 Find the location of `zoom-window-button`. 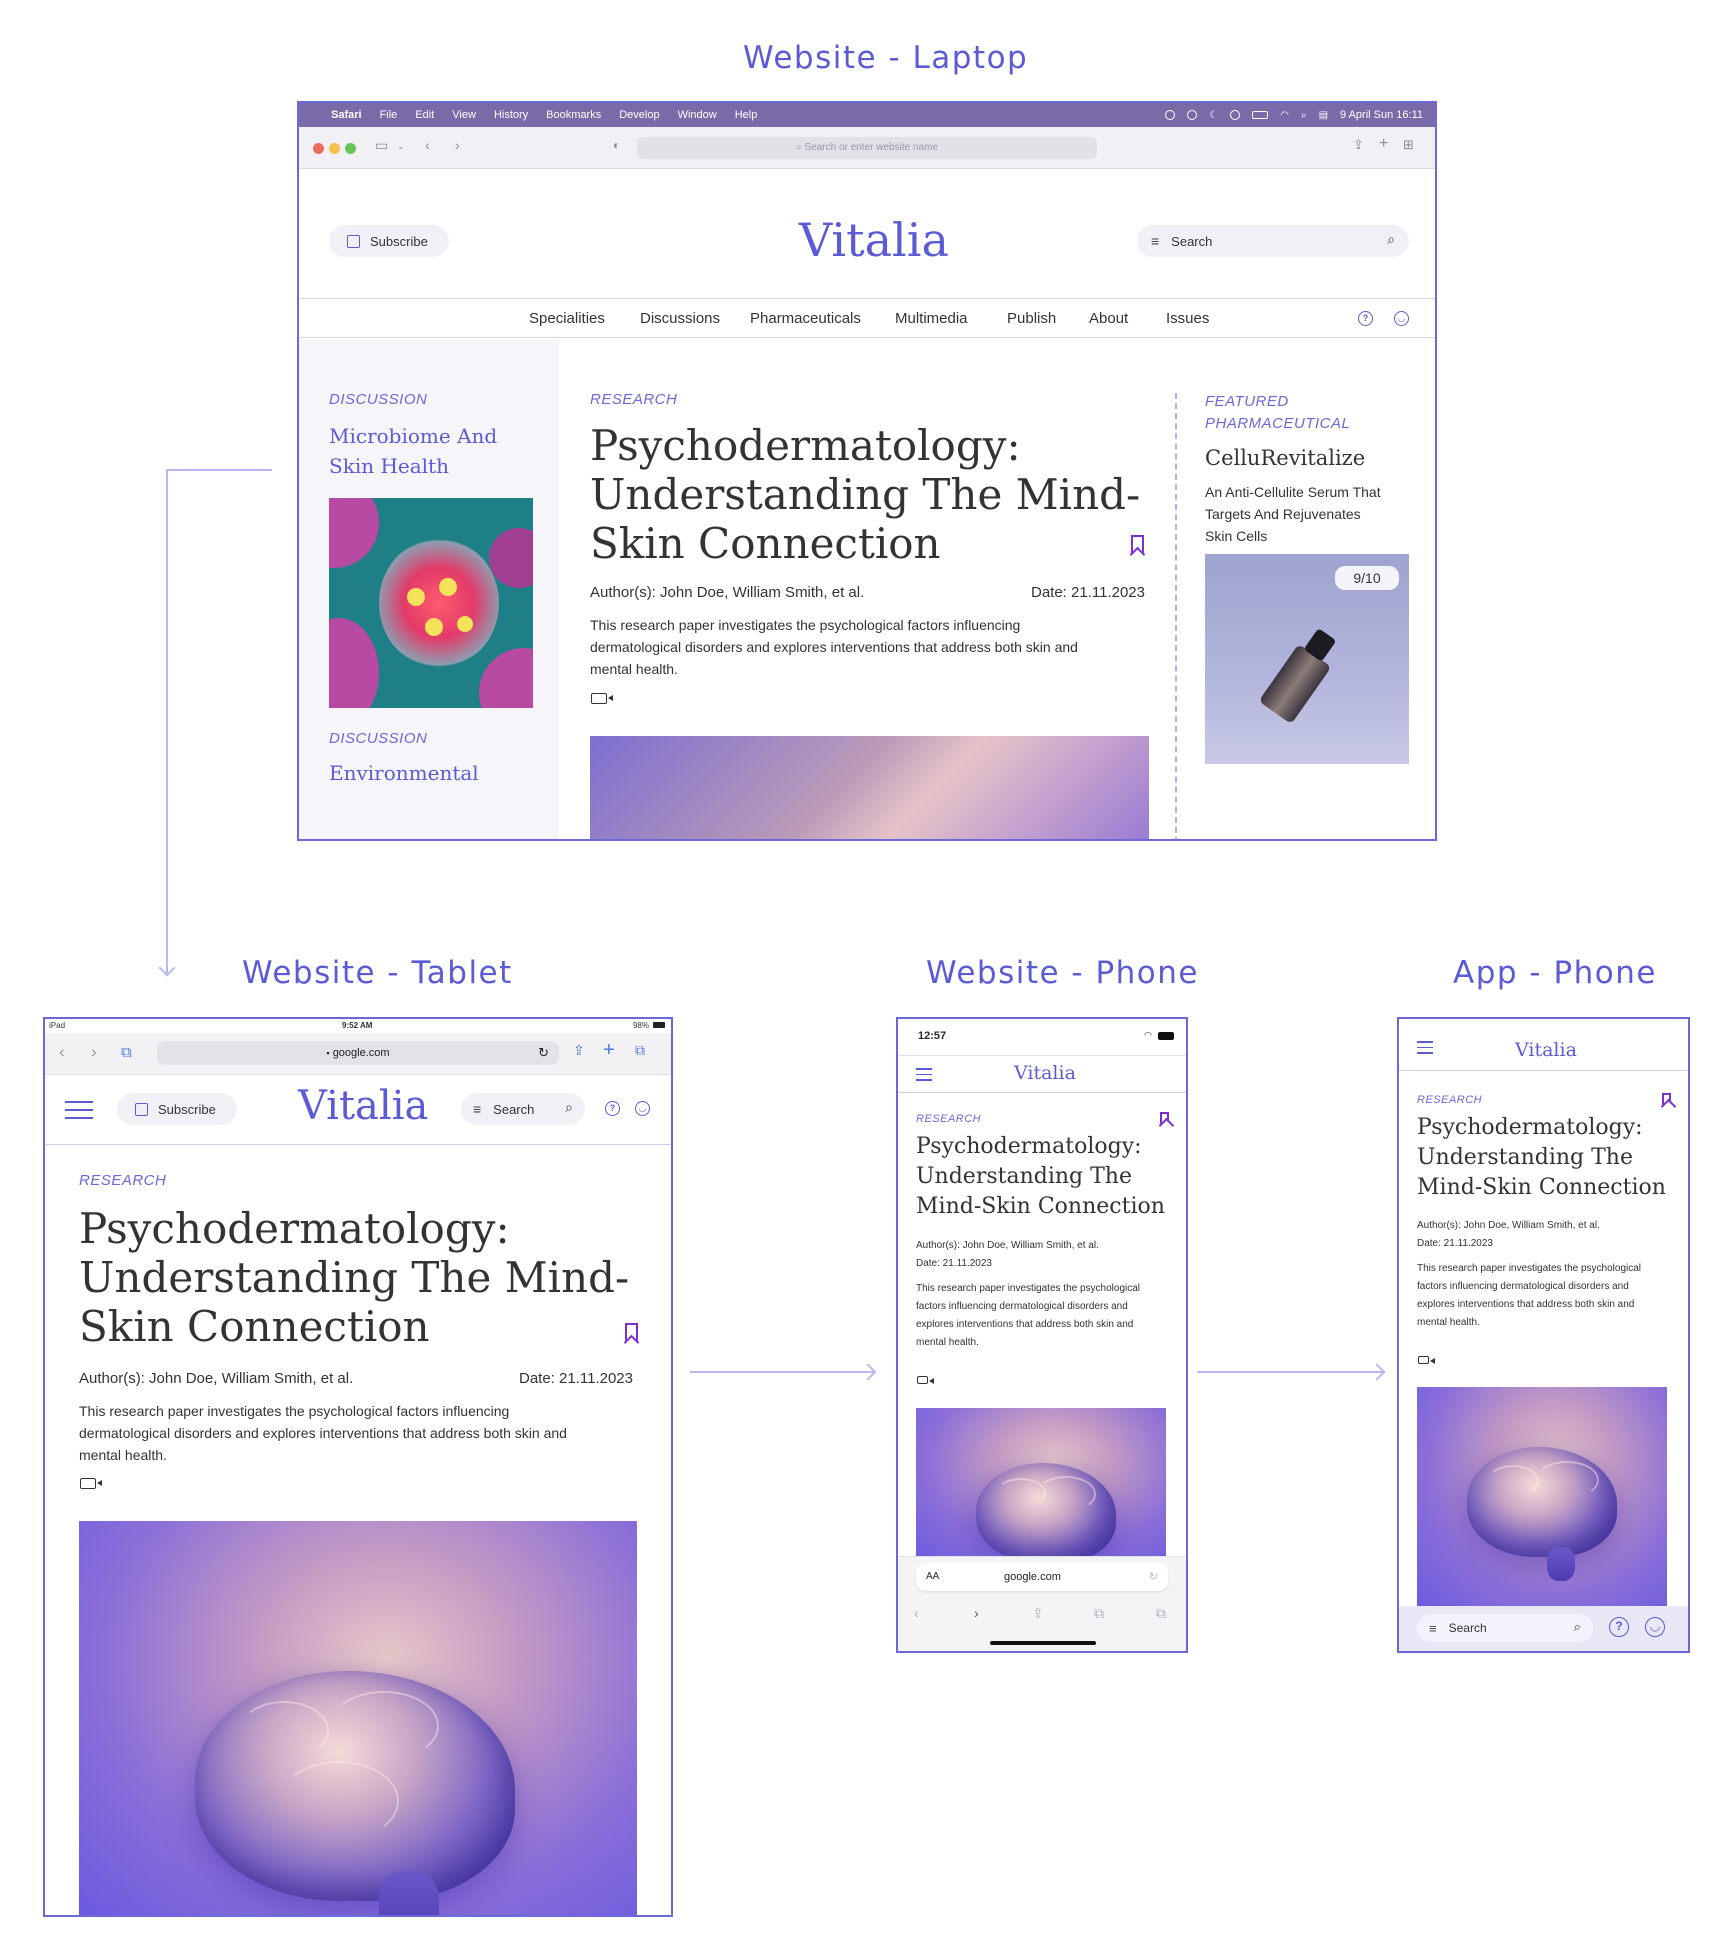

zoom-window-button is located at coordinates (350, 148).